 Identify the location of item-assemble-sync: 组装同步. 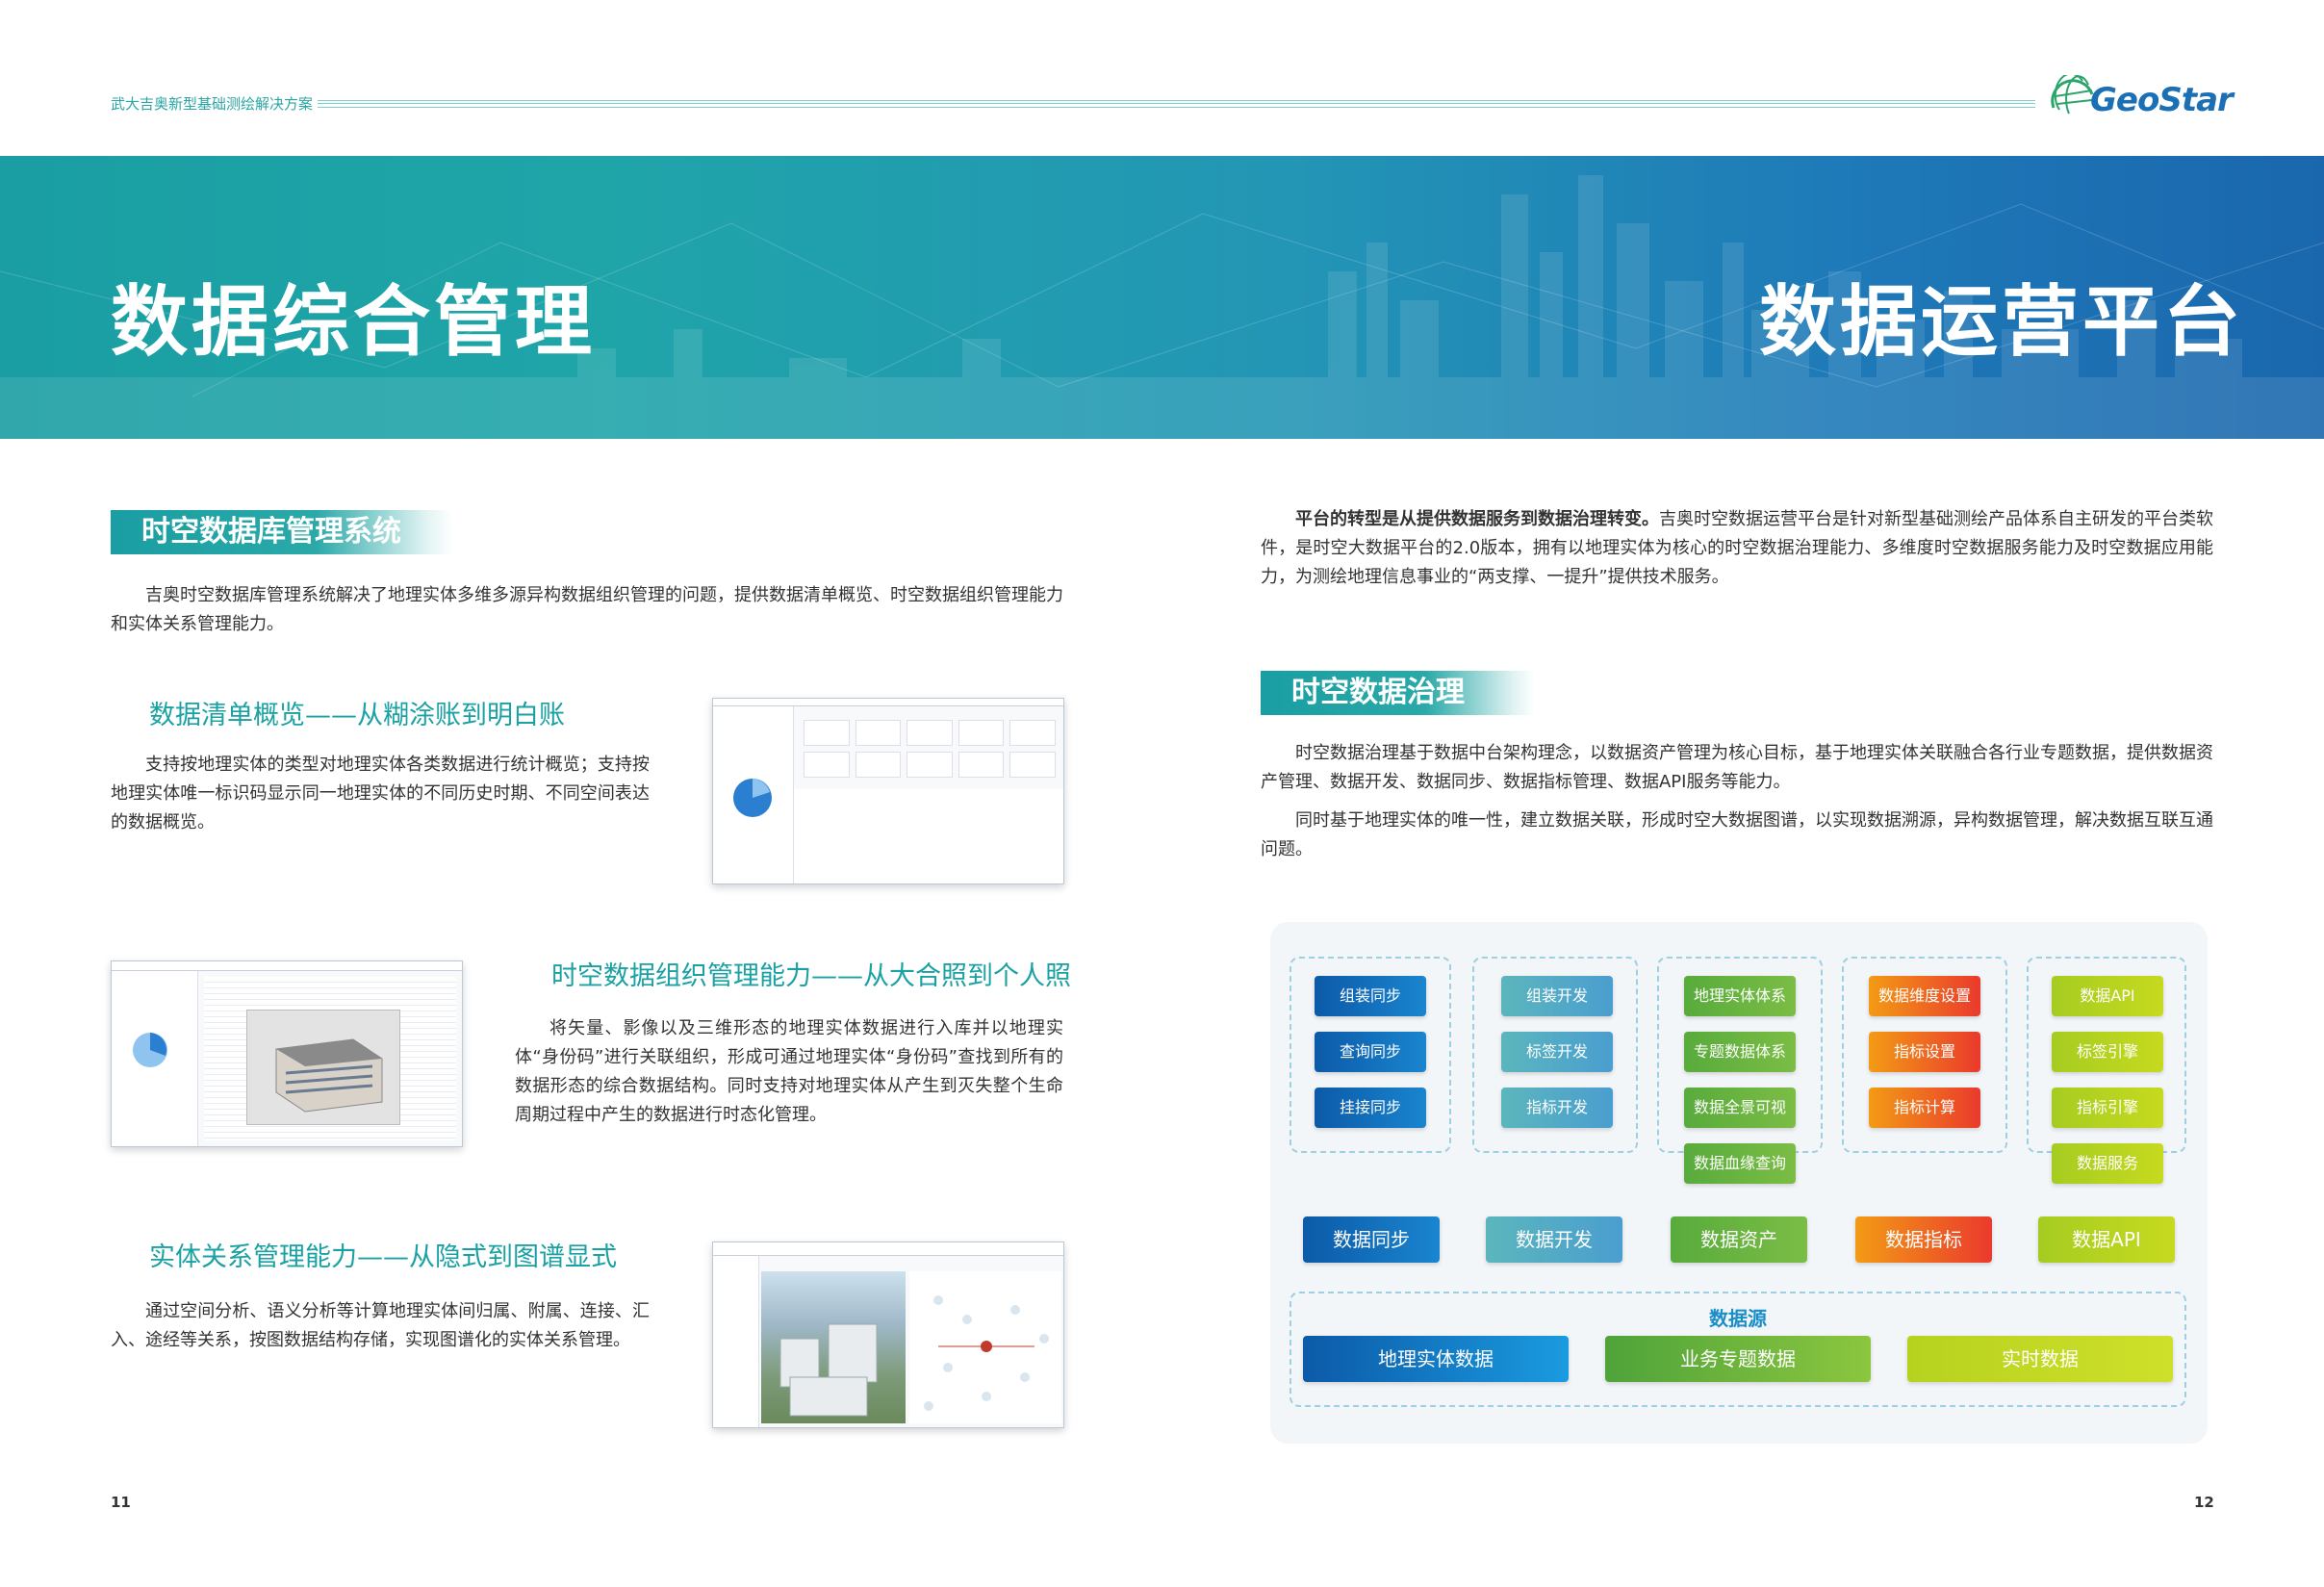
(1371, 996).